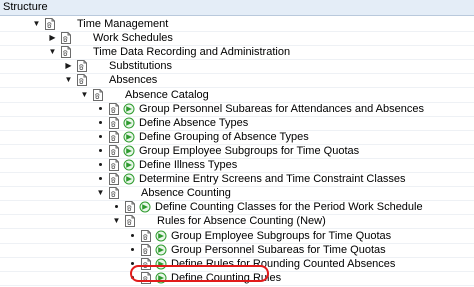 The width and height of the screenshot is (474, 287). I want to click on tree-node-label: Absences, so click(133, 80).